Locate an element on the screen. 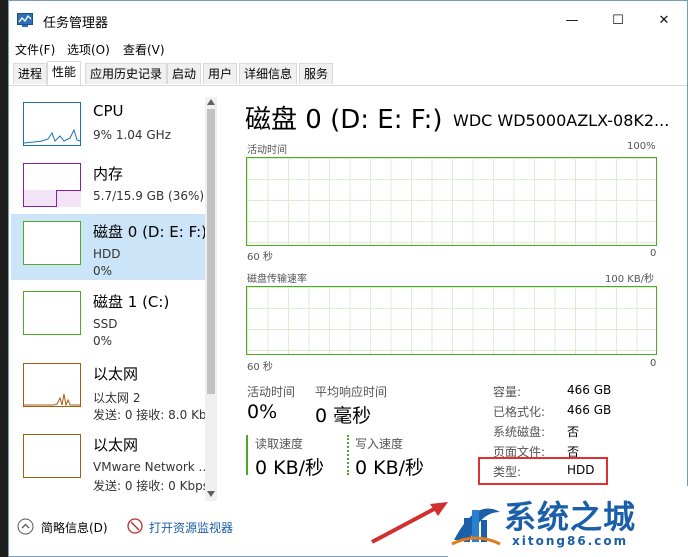  transfer-rate-graph is located at coordinates (451, 320).